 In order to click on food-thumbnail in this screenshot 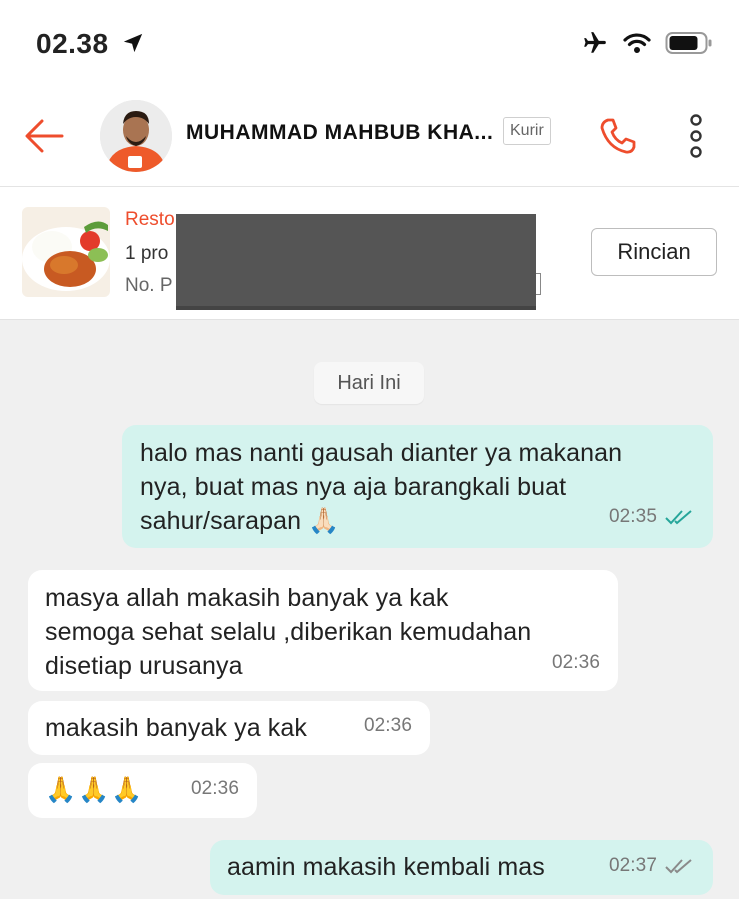, I will do `click(66, 252)`.